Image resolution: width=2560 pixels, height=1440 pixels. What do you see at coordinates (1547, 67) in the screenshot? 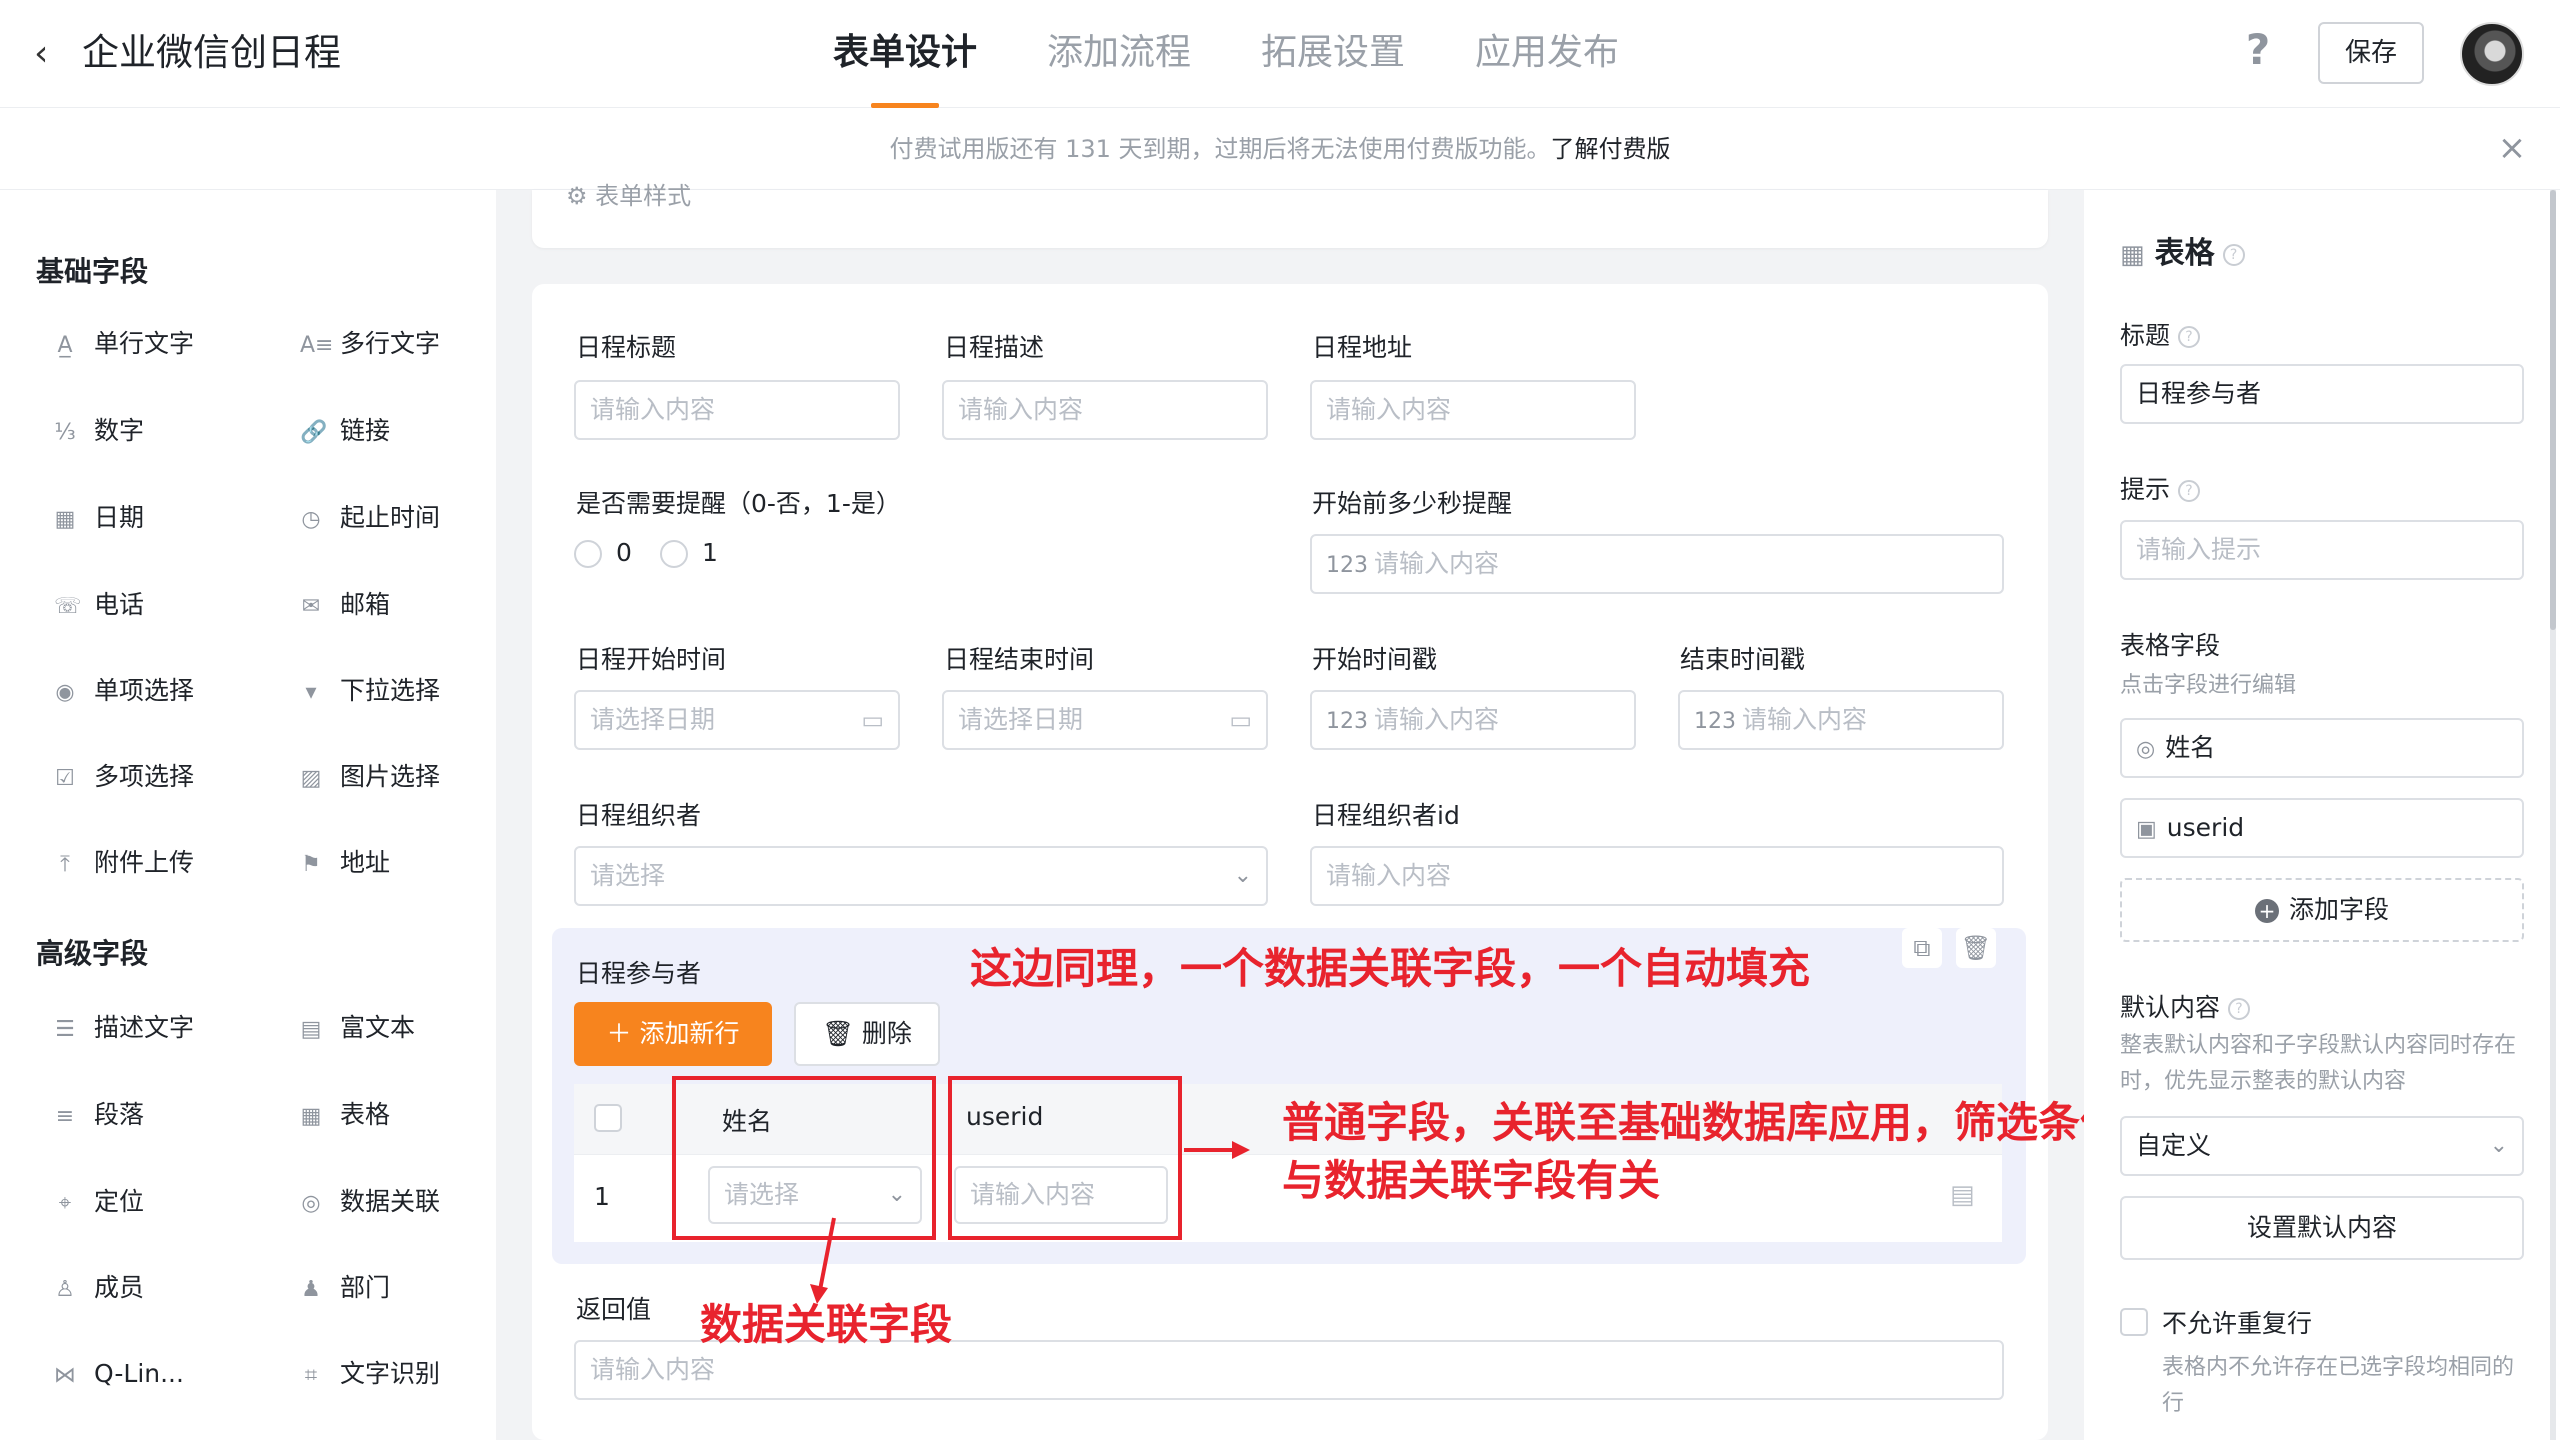
I see `tab-app-publish: 应用发布` at bounding box center [1547, 67].